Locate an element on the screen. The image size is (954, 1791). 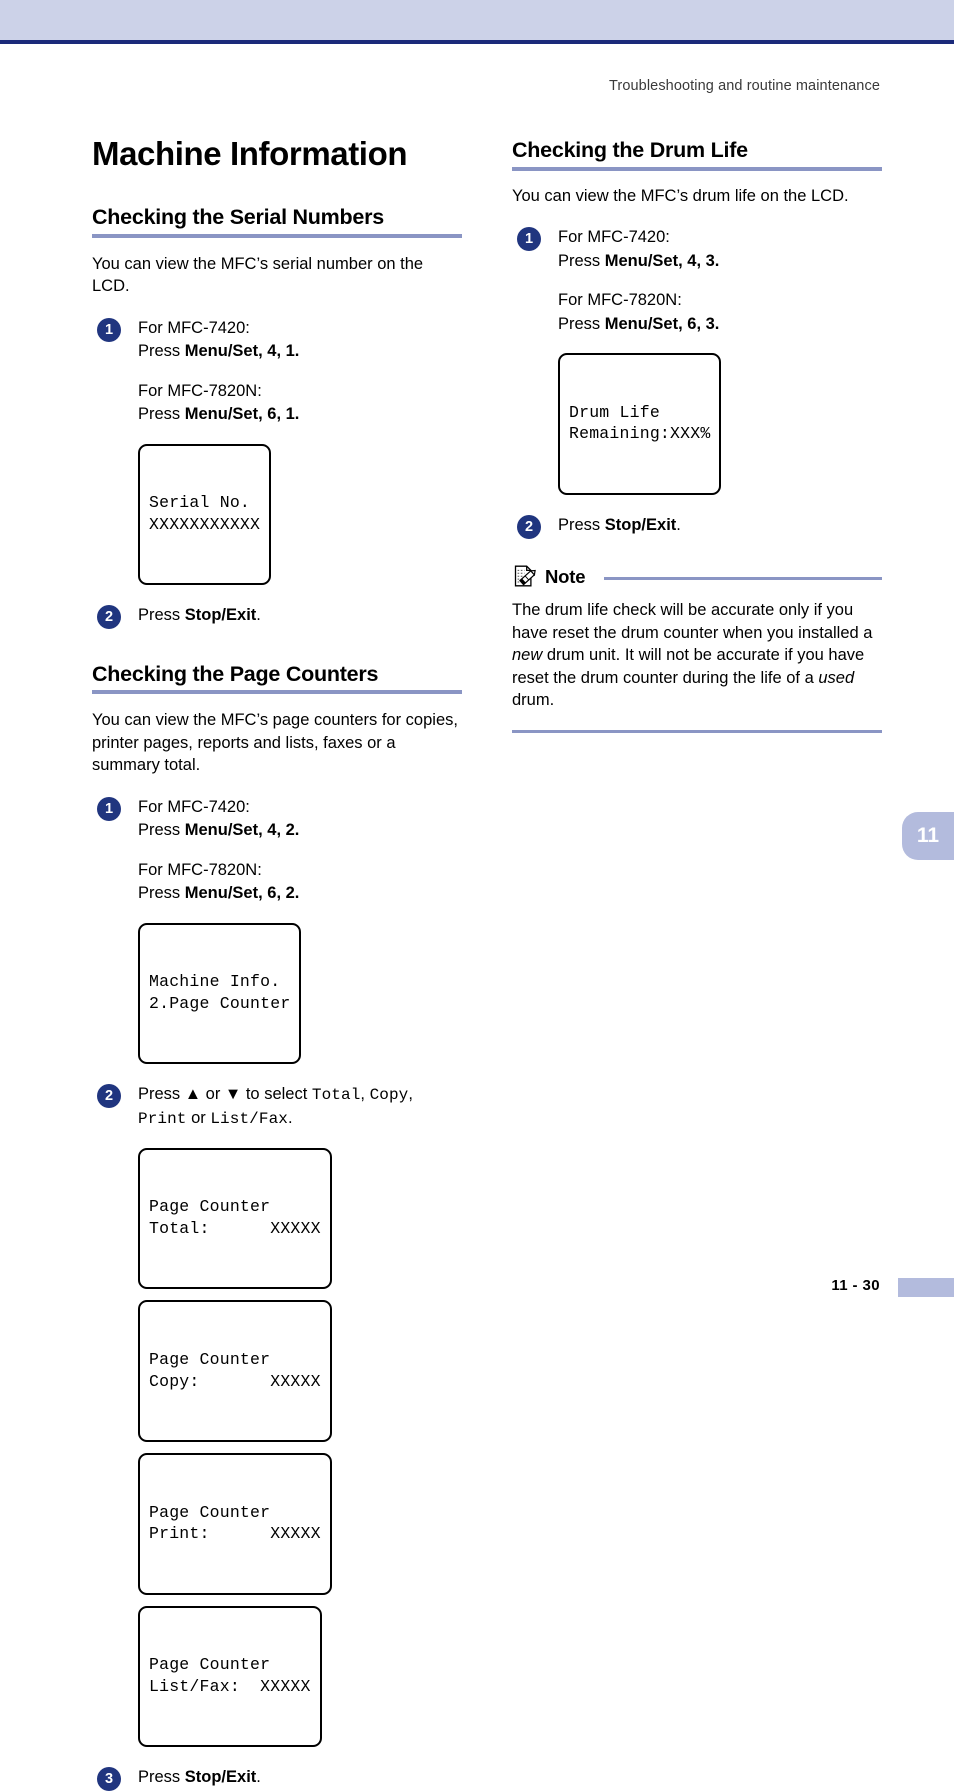
note-bottom-rule is located at coordinates (697, 731).